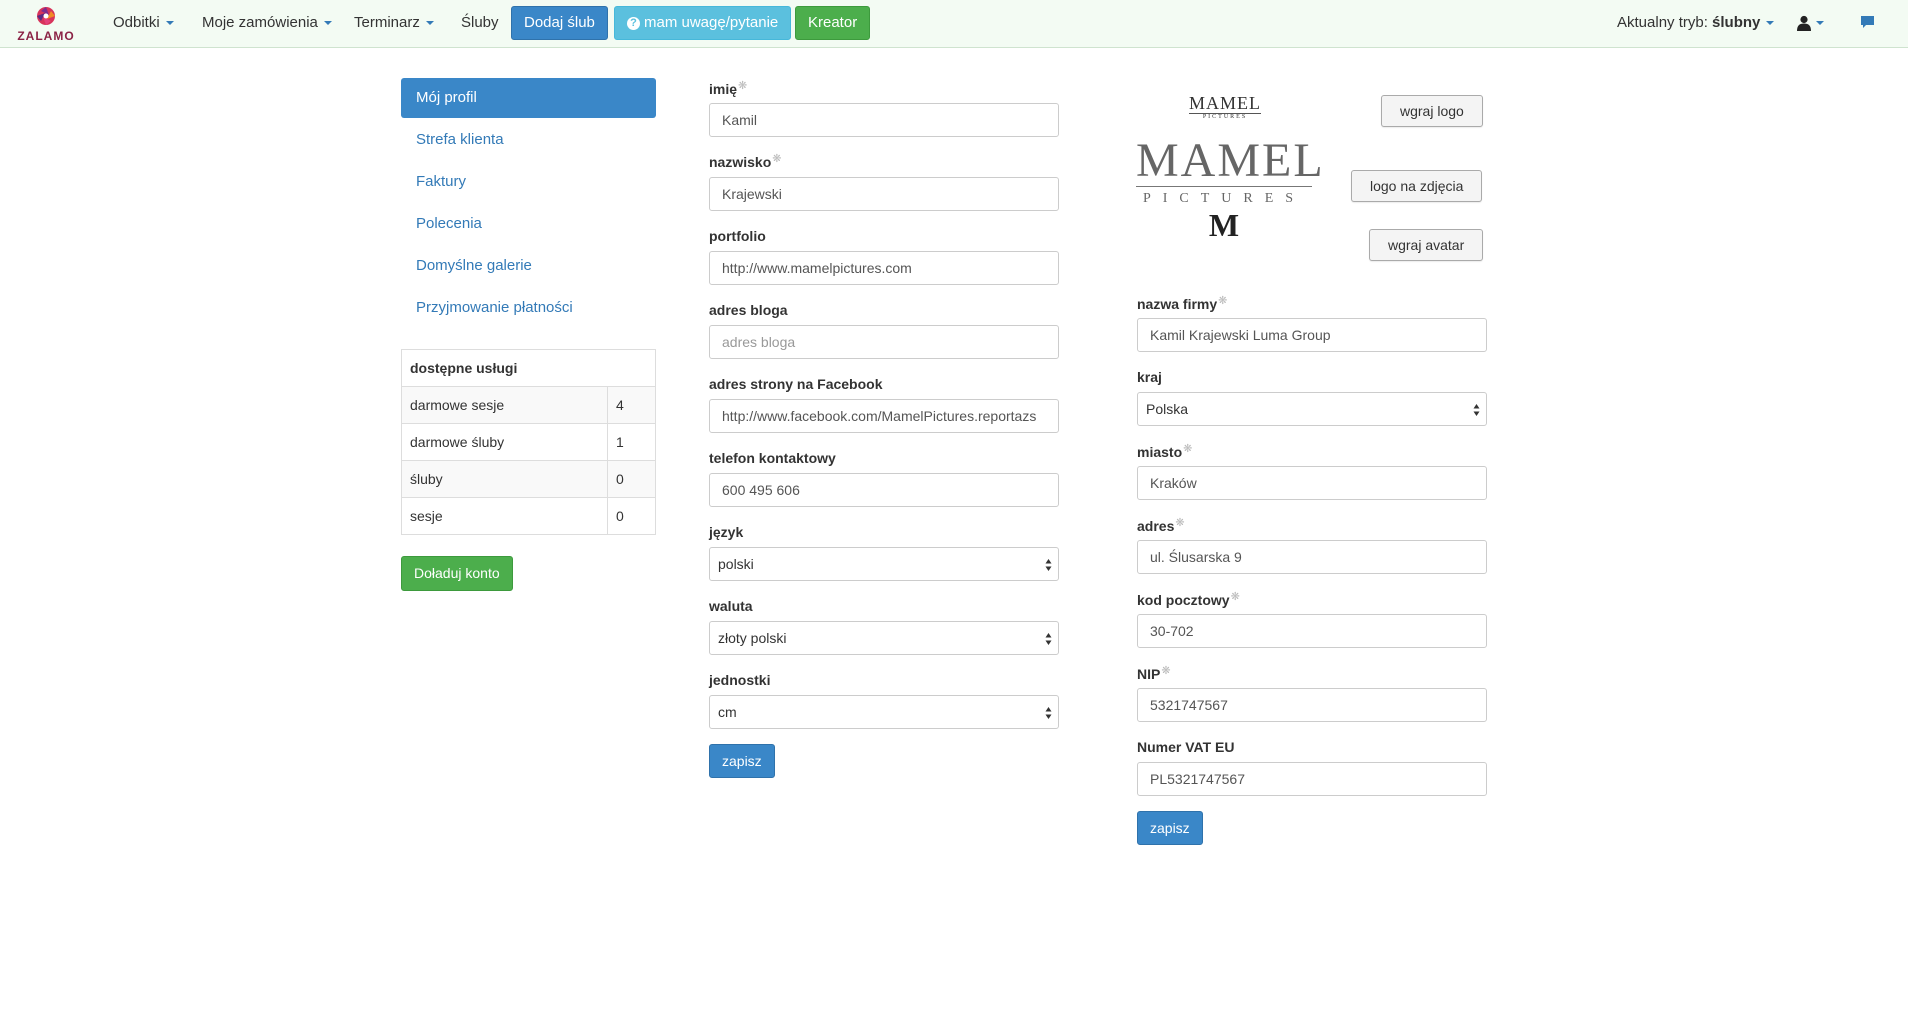 Image resolution: width=1908 pixels, height=1030 pixels. Describe the element at coordinates (727, 712) in the screenshot. I see `units-value: cm` at that location.